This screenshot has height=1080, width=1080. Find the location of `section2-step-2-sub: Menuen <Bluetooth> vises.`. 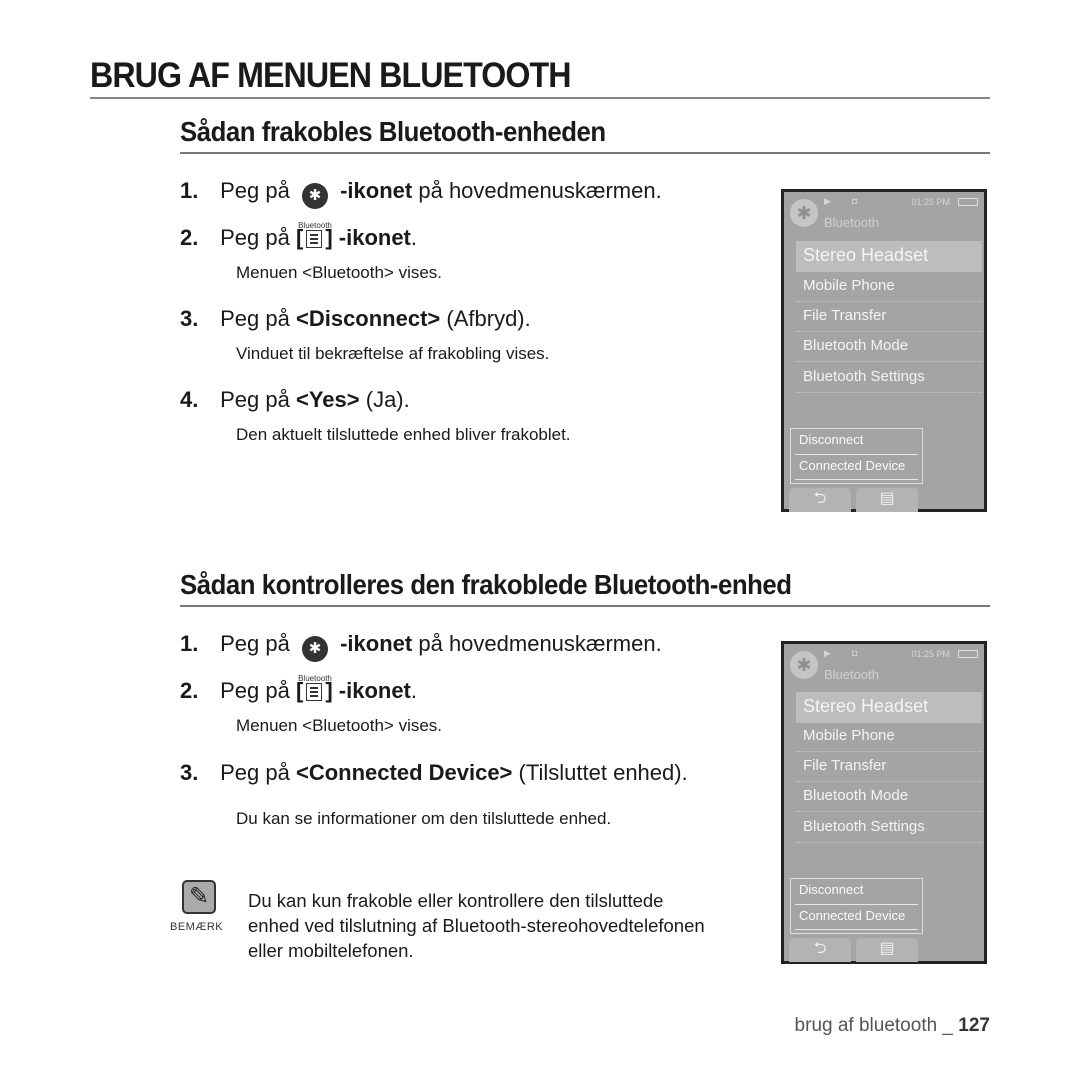

section2-step-2-sub: Menuen <Bluetooth> vises. is located at coordinates (339, 725).